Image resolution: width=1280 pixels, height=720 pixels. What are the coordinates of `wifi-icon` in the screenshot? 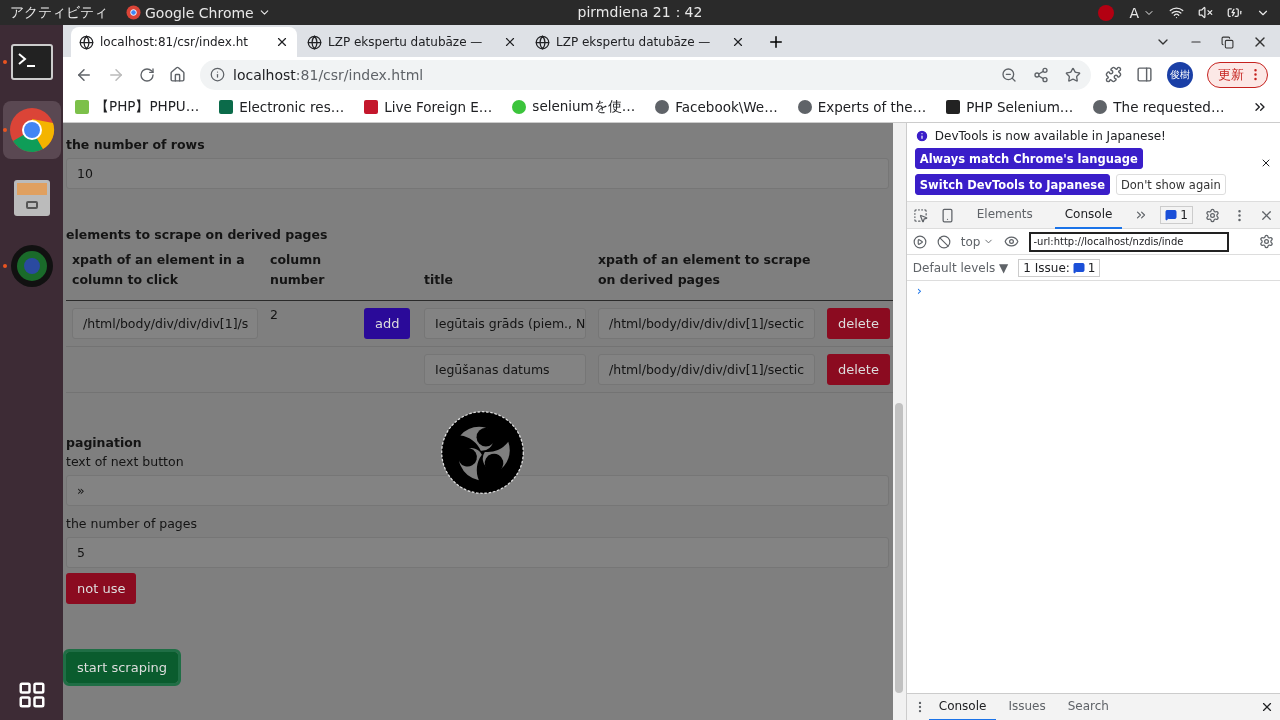 It's located at (1176, 12).